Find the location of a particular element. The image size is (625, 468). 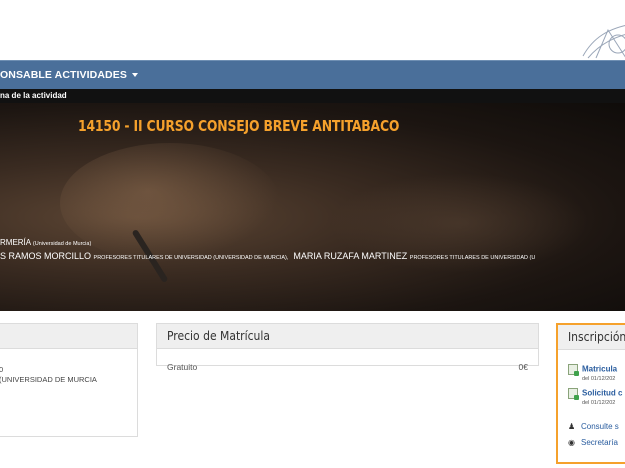

solicitud-link: Solicitud c is located at coordinates (595, 394).